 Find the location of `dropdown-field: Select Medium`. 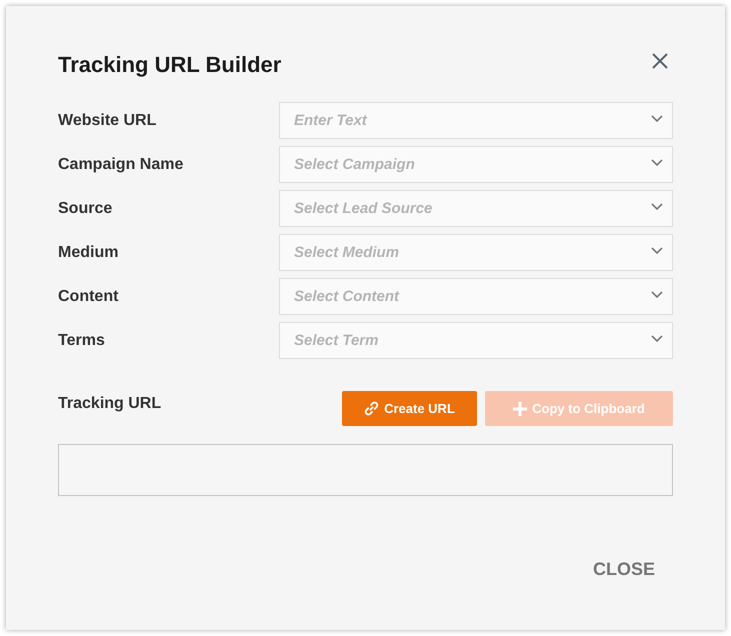

dropdown-field: Select Medium is located at coordinates (476, 252).